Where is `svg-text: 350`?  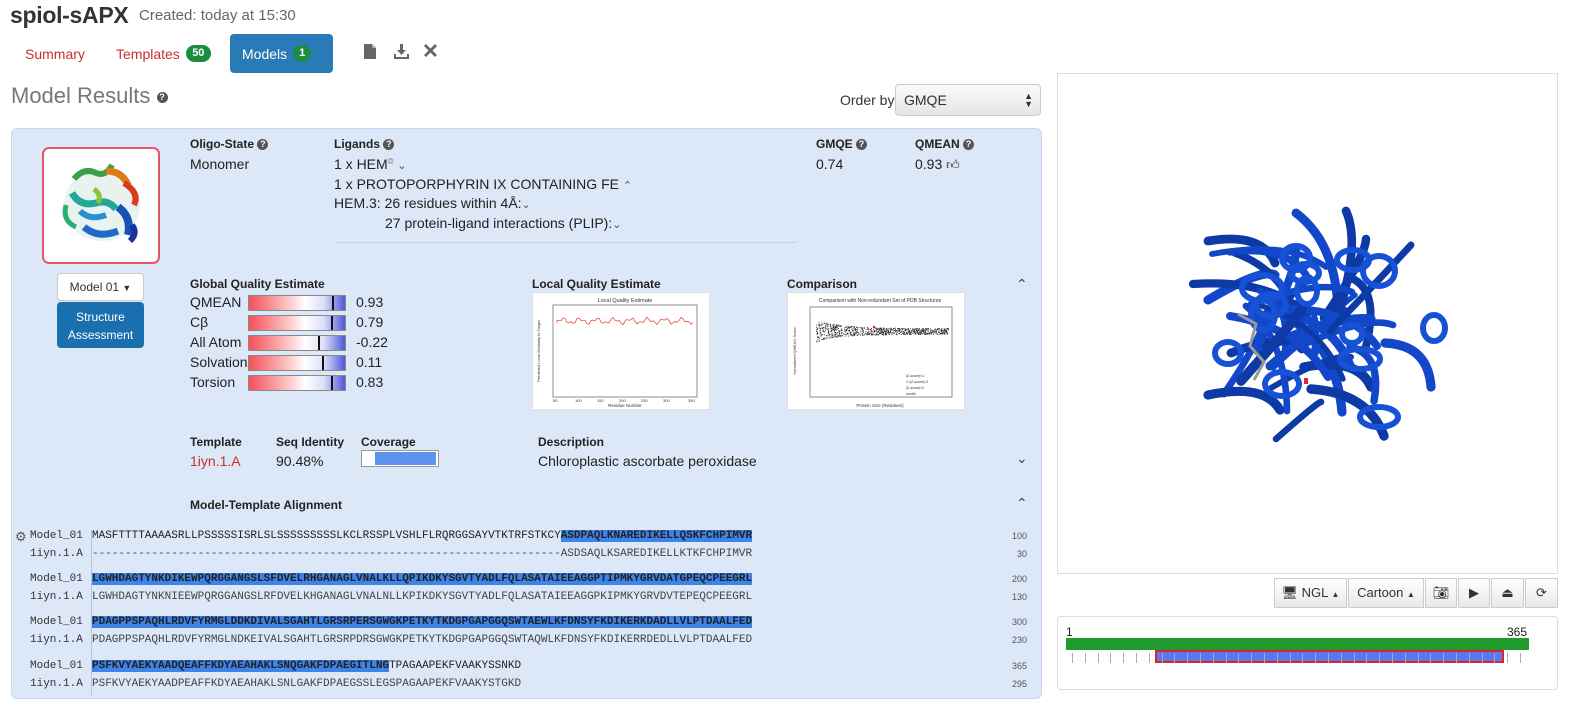 svg-text: 350 is located at coordinates (691, 400).